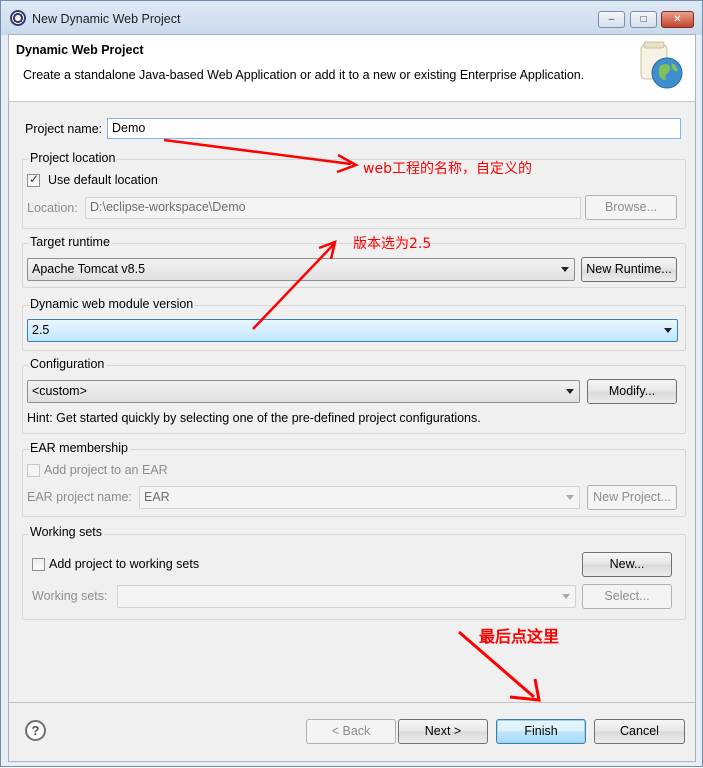 The image size is (703, 768). Describe the element at coordinates (392, 244) in the screenshot. I see `module-version-annotation: 版本选为2.5` at that location.